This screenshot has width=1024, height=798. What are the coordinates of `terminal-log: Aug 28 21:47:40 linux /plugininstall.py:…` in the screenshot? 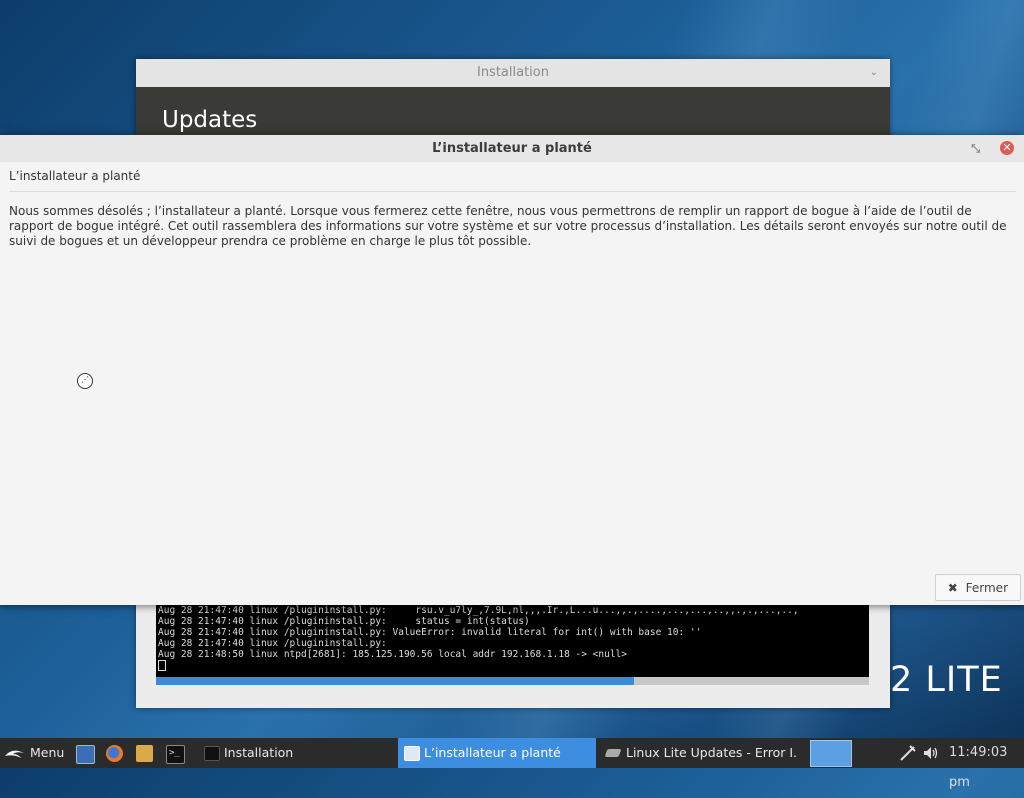 It's located at (512, 641).